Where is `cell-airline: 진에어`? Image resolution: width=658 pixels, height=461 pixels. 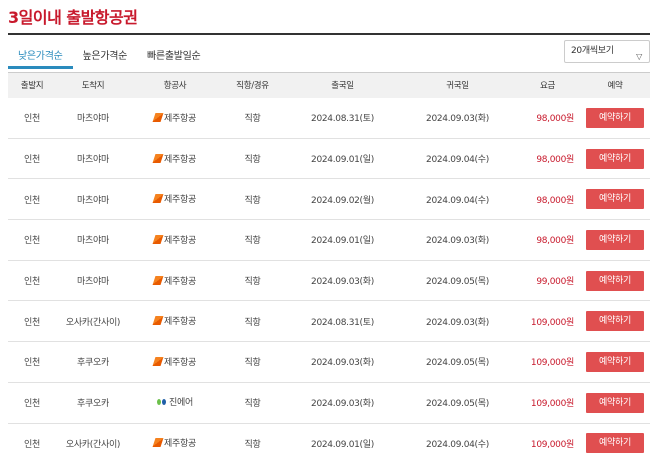 cell-airline: 진에어 is located at coordinates (175, 402).